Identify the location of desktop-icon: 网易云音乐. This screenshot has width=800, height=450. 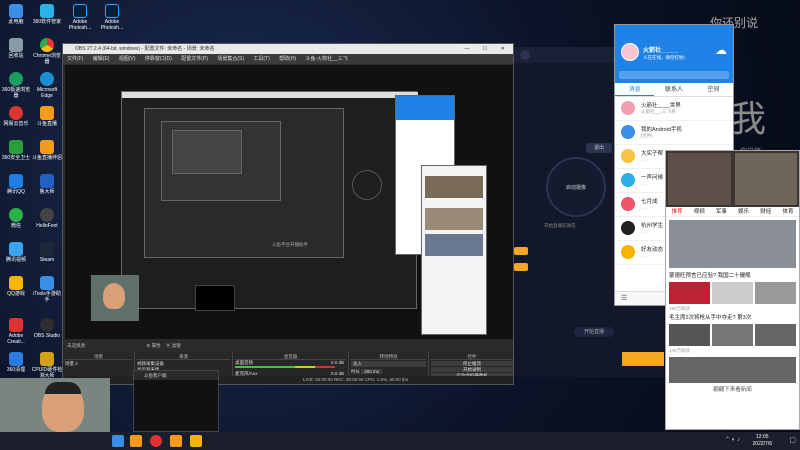
(16, 117).